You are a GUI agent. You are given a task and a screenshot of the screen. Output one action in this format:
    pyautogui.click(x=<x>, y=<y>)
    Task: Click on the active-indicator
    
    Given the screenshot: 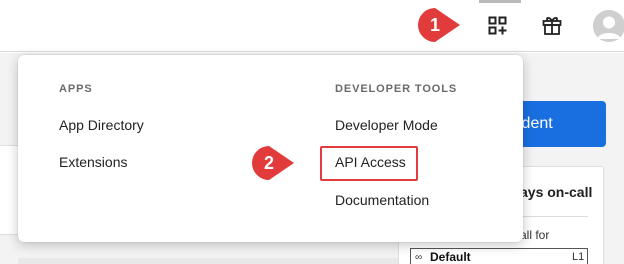 What is the action you would take?
    pyautogui.click(x=500, y=1)
    